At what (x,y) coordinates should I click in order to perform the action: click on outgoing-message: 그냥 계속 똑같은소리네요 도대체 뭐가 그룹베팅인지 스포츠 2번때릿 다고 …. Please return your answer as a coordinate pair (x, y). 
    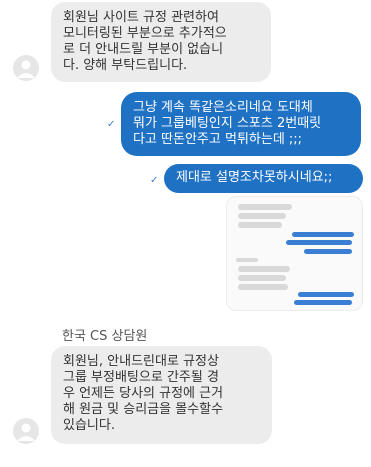
    Looking at the image, I should click on (241, 124).